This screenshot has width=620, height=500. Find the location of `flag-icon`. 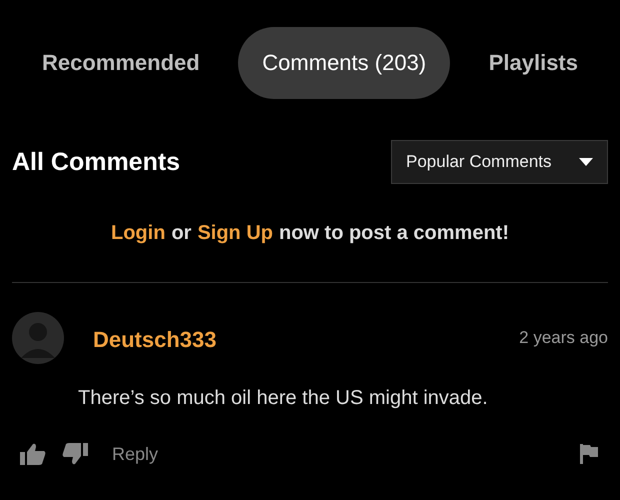

flag-icon is located at coordinates (589, 454).